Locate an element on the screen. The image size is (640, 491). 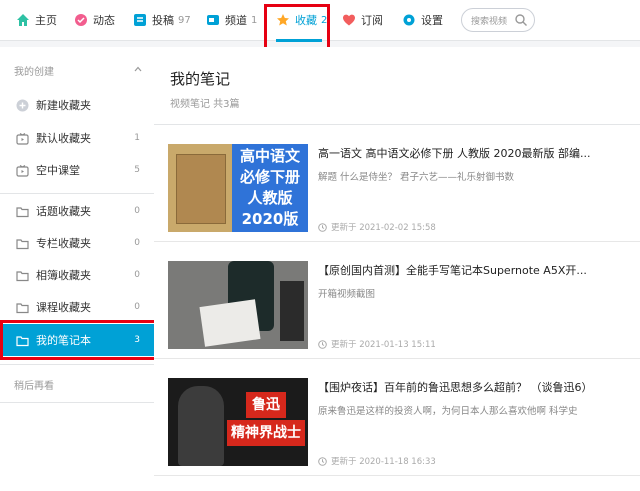
sidebar-item-course-folder: 课程收藏夹 0 is located at coordinates (77, 307).